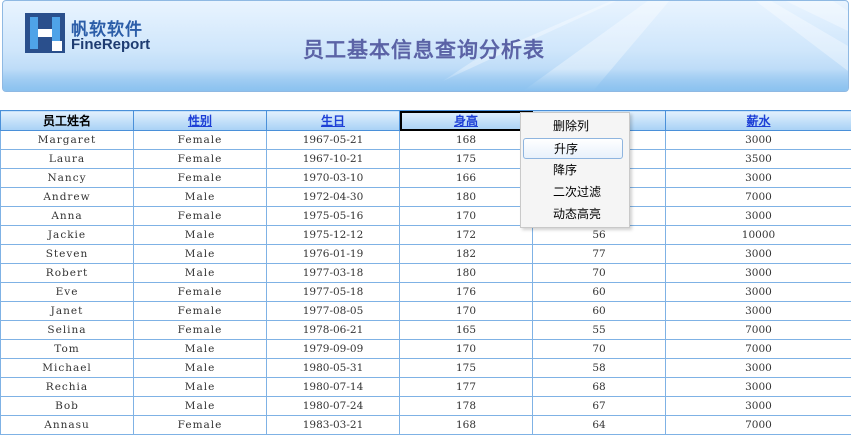 This screenshot has width=851, height=435. Describe the element at coordinates (333, 349) in the screenshot. I see `cell-birthday: 1979-09-09` at that location.